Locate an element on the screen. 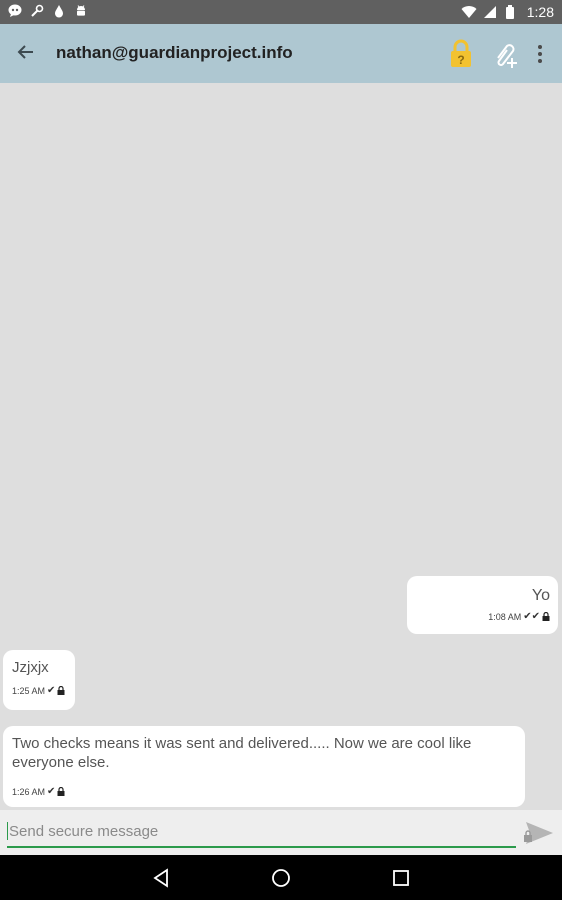  message-text: Yo is located at coordinates (540, 595).